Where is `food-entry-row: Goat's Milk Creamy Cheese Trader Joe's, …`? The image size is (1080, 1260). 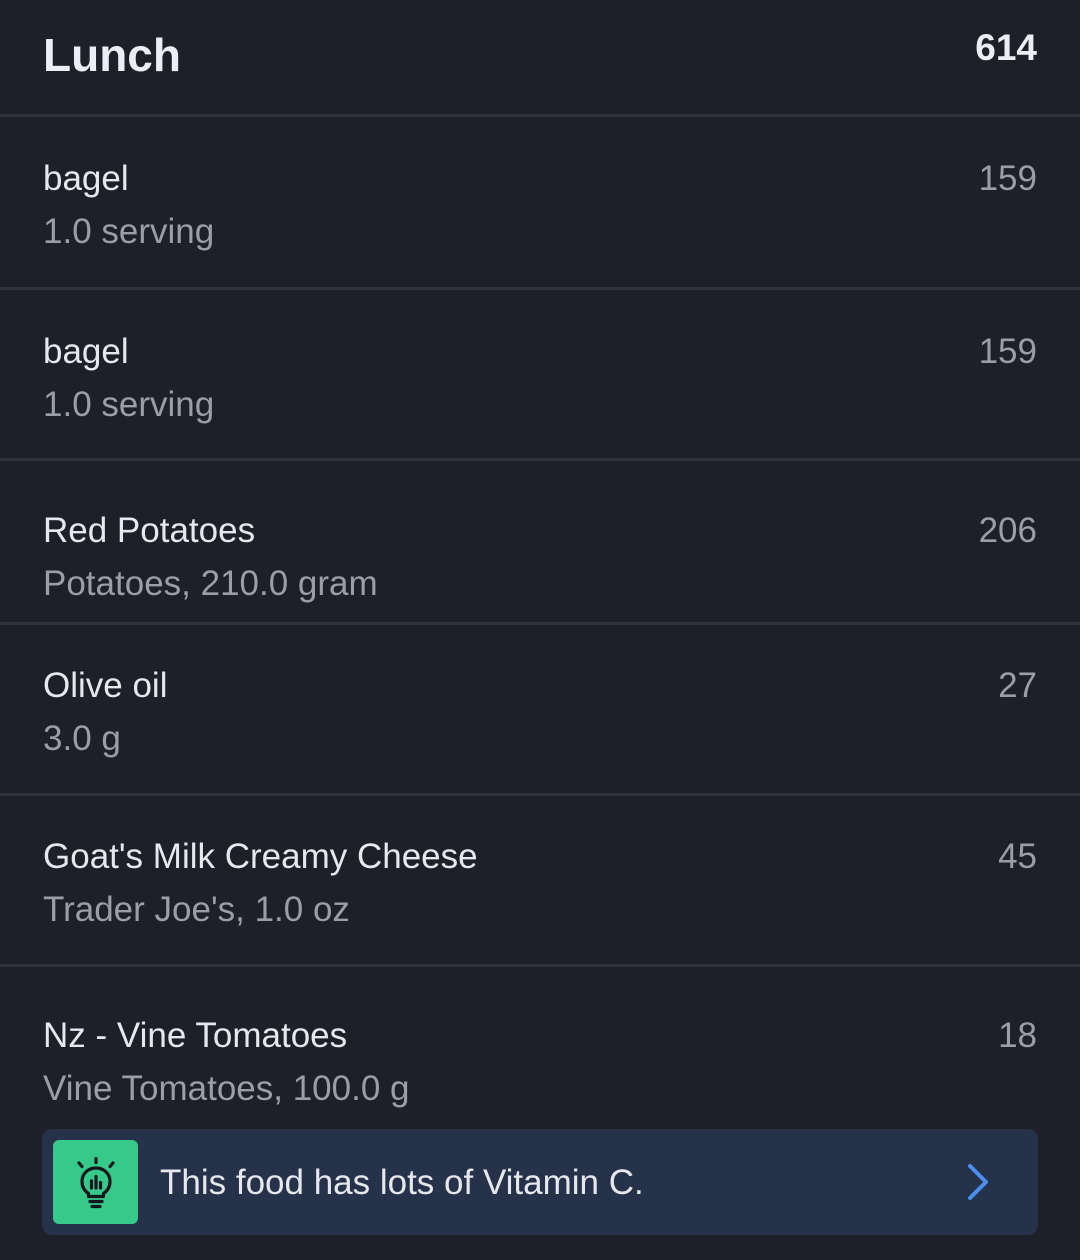 food-entry-row: Goat's Milk Creamy Cheese Trader Joe's, … is located at coordinates (540, 881).